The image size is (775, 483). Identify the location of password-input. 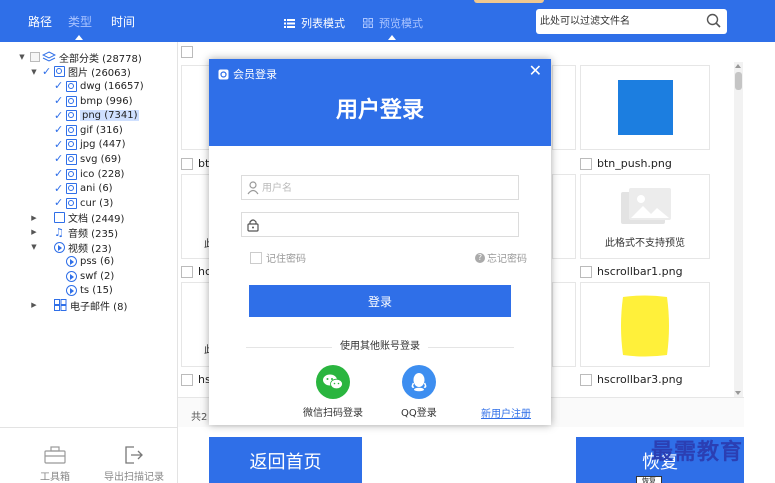
(382, 225).